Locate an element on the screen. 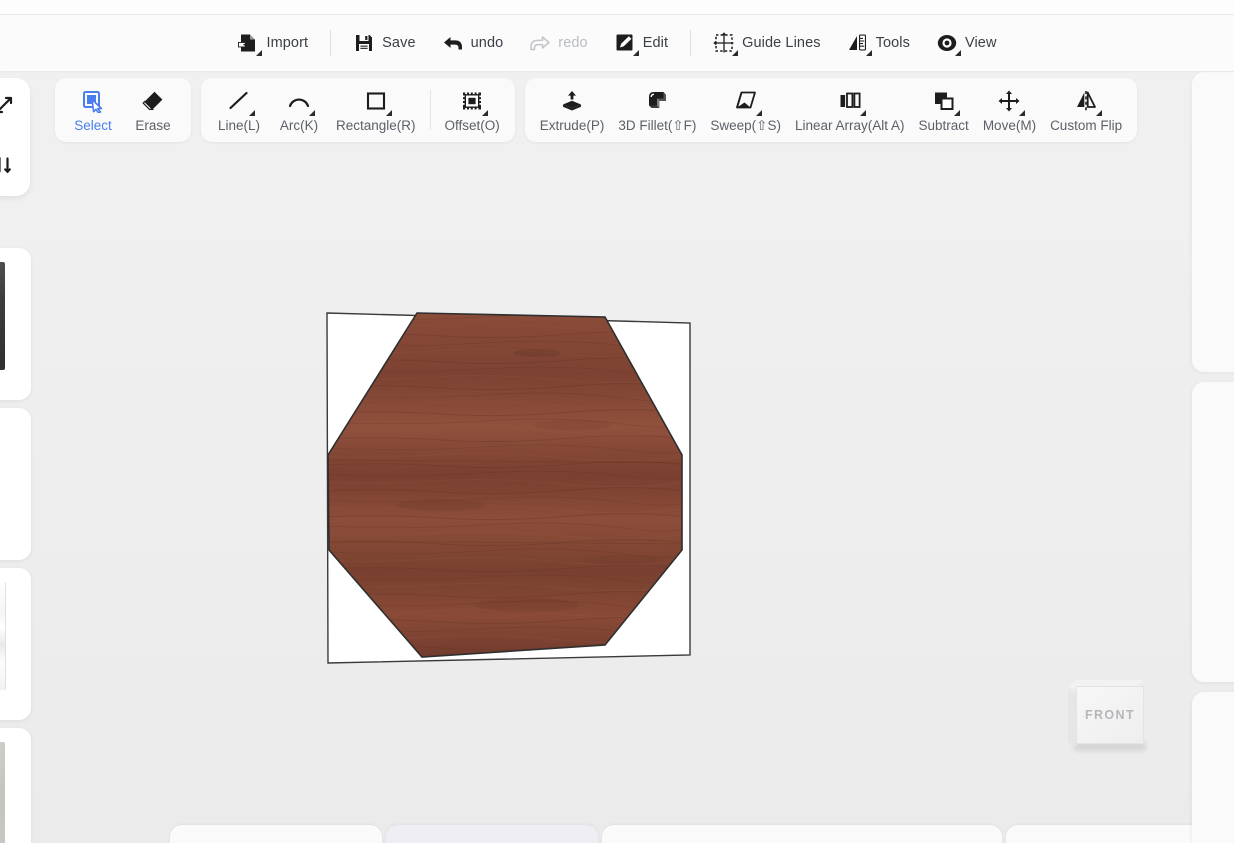 Image resolution: width=1234 pixels, height=843 pixels. menu-item-redo: redo is located at coordinates (558, 43).